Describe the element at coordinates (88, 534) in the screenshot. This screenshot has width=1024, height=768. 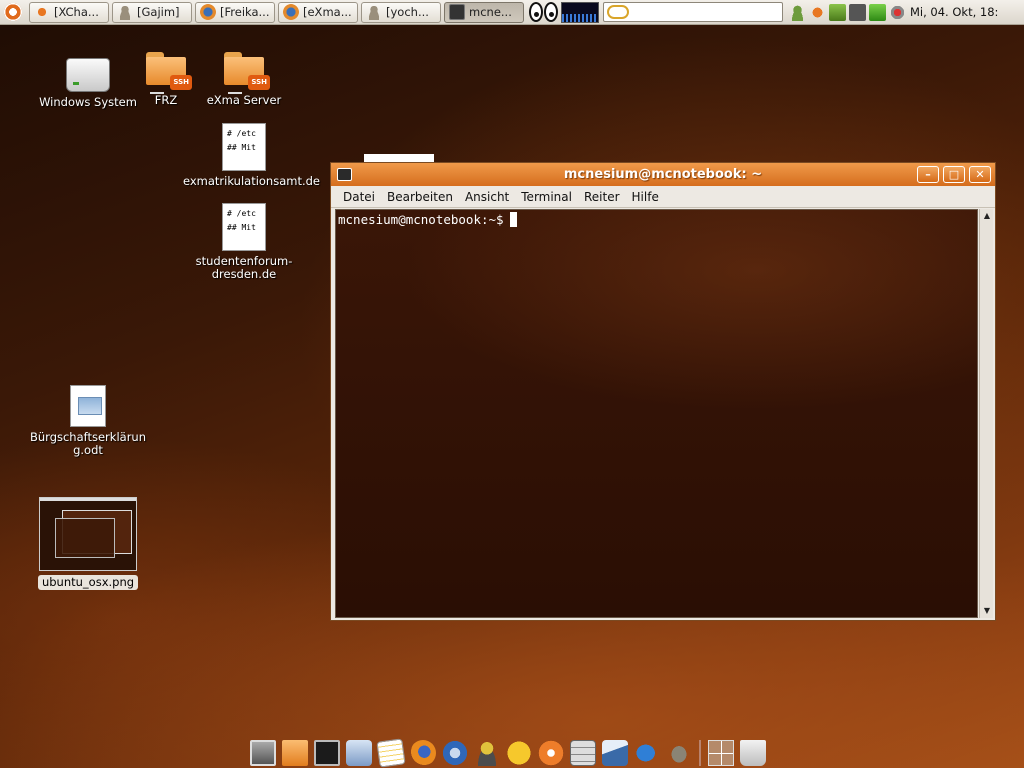
I see `image-thumbnail-icon` at that location.